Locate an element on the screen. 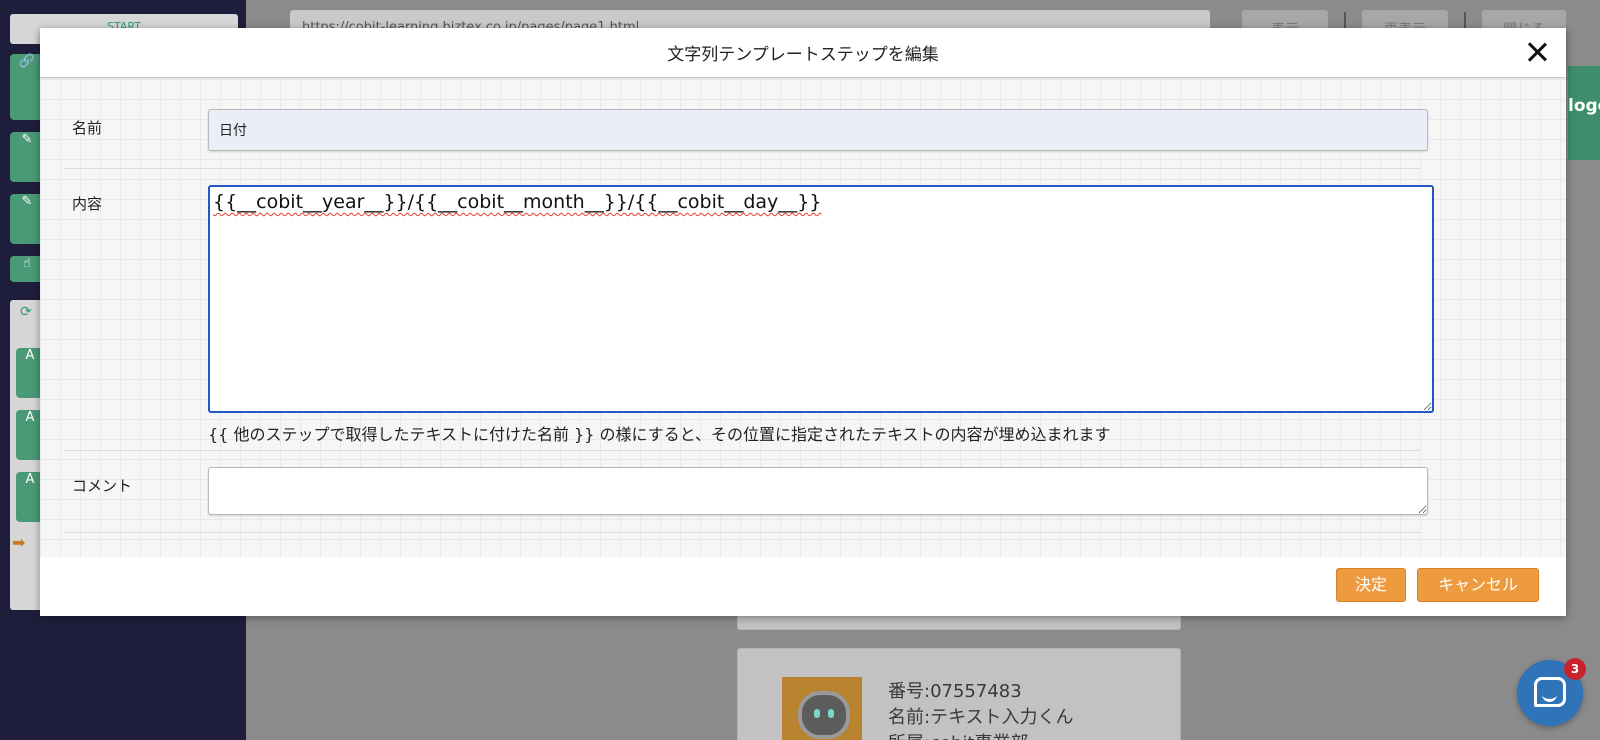 The image size is (1600, 740). modal-header: 文字列テンプレートステップを編集 is located at coordinates (803, 53).